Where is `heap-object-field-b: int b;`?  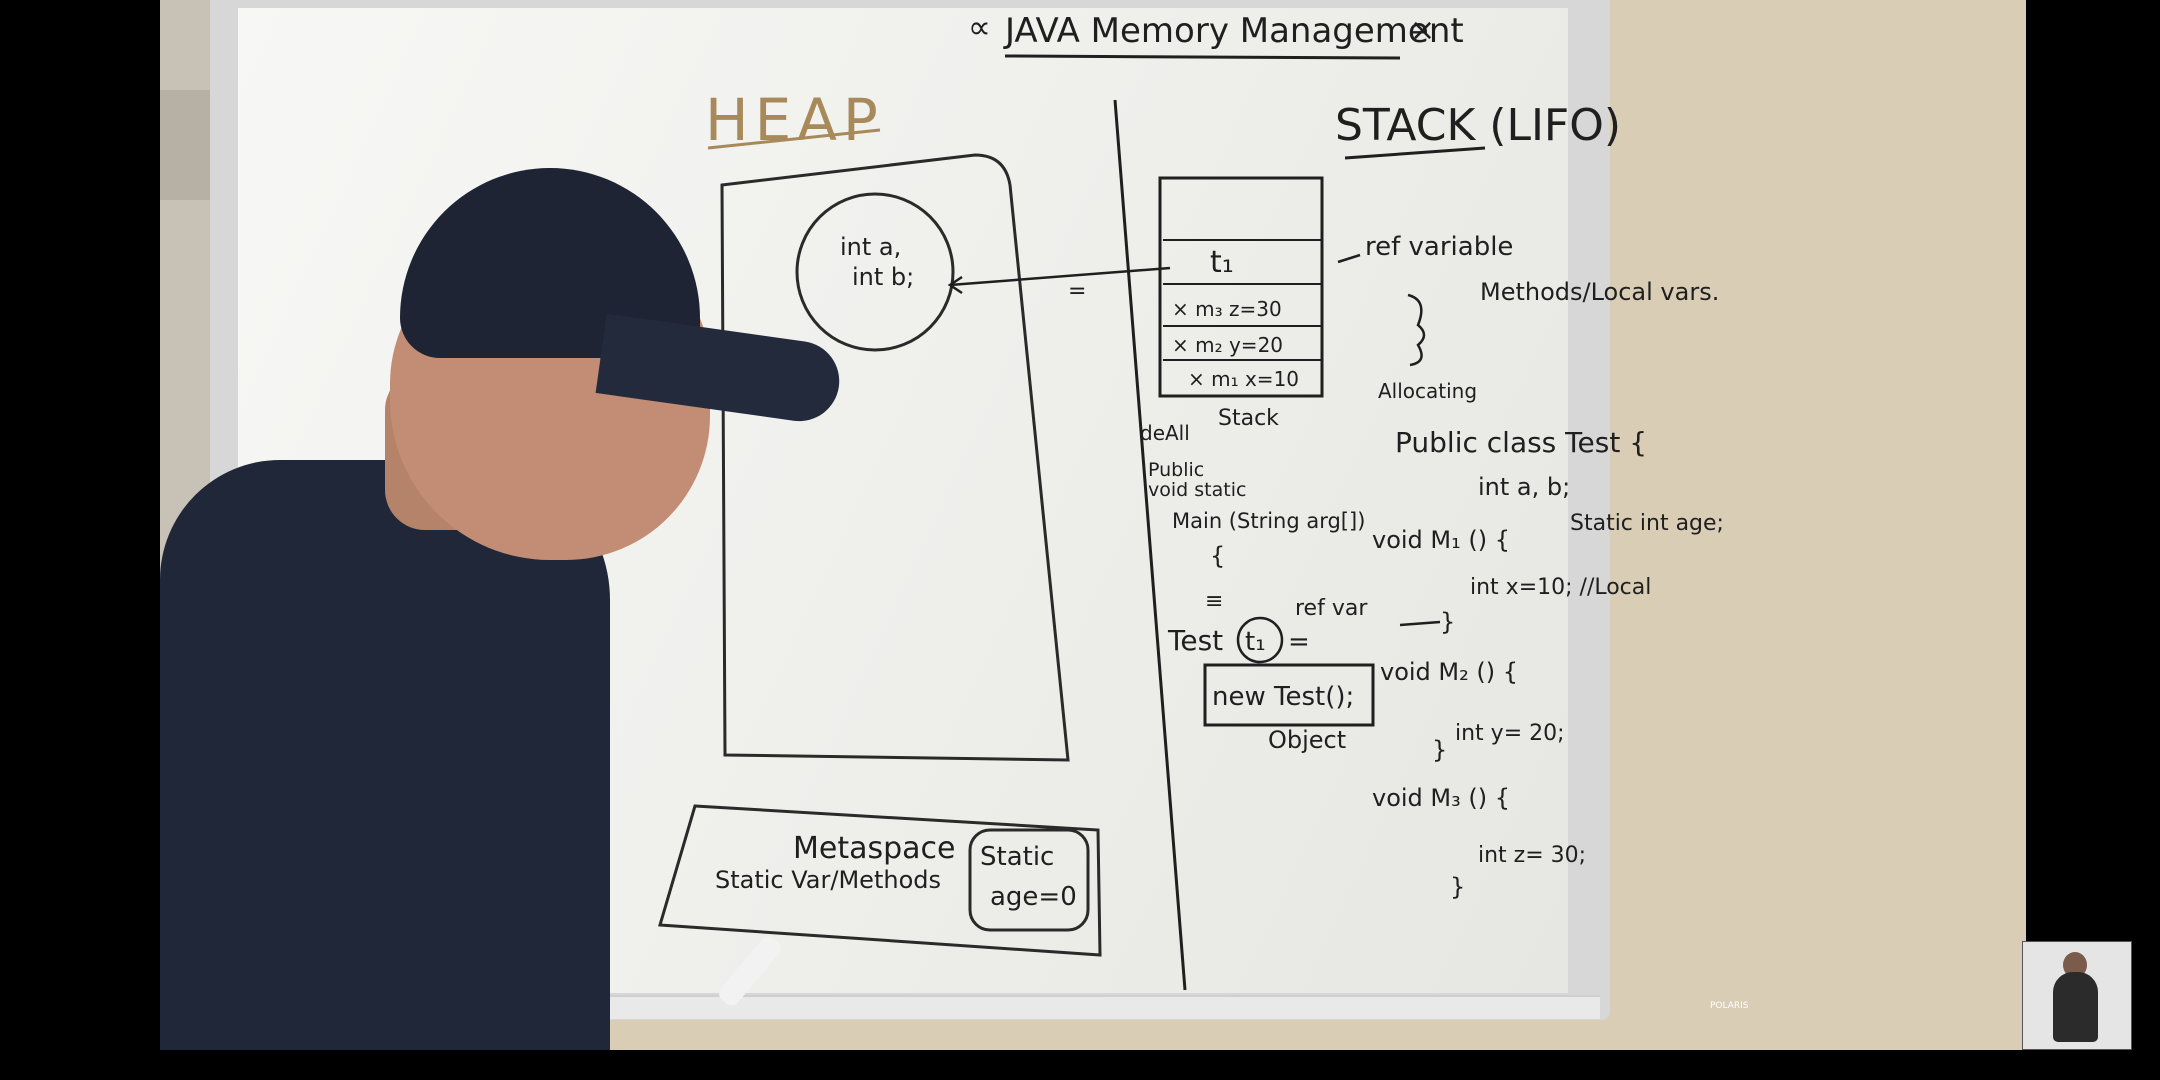 heap-object-field-b: int b; is located at coordinates (883, 277).